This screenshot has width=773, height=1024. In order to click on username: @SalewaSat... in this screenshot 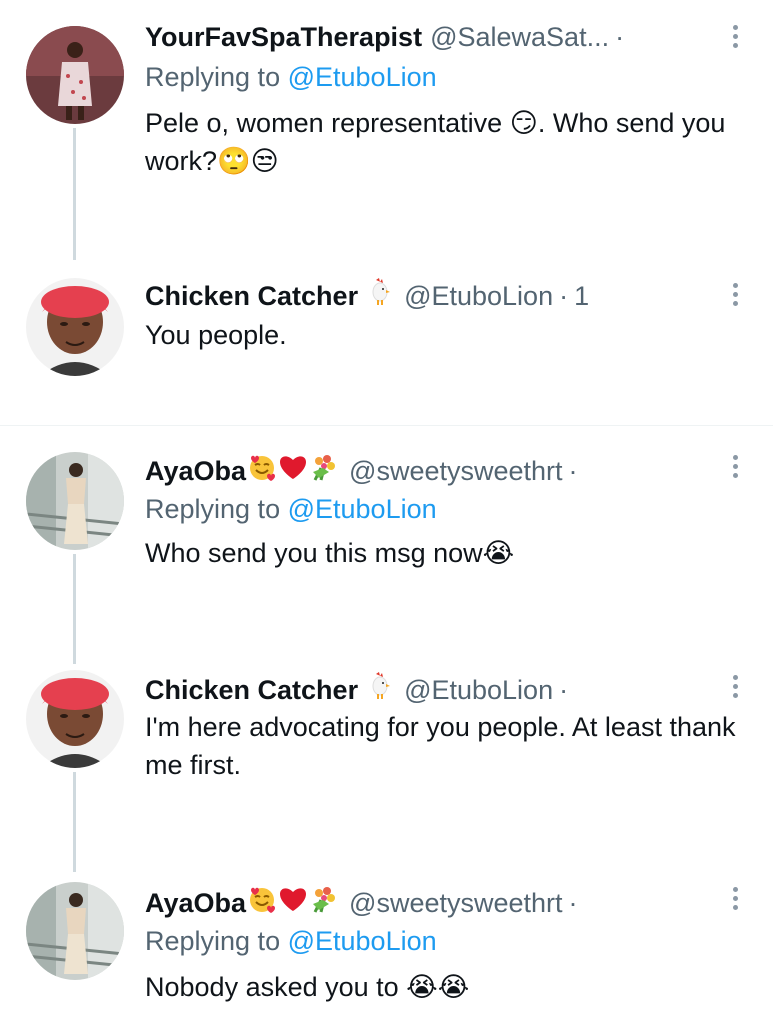, I will do `click(519, 37)`.